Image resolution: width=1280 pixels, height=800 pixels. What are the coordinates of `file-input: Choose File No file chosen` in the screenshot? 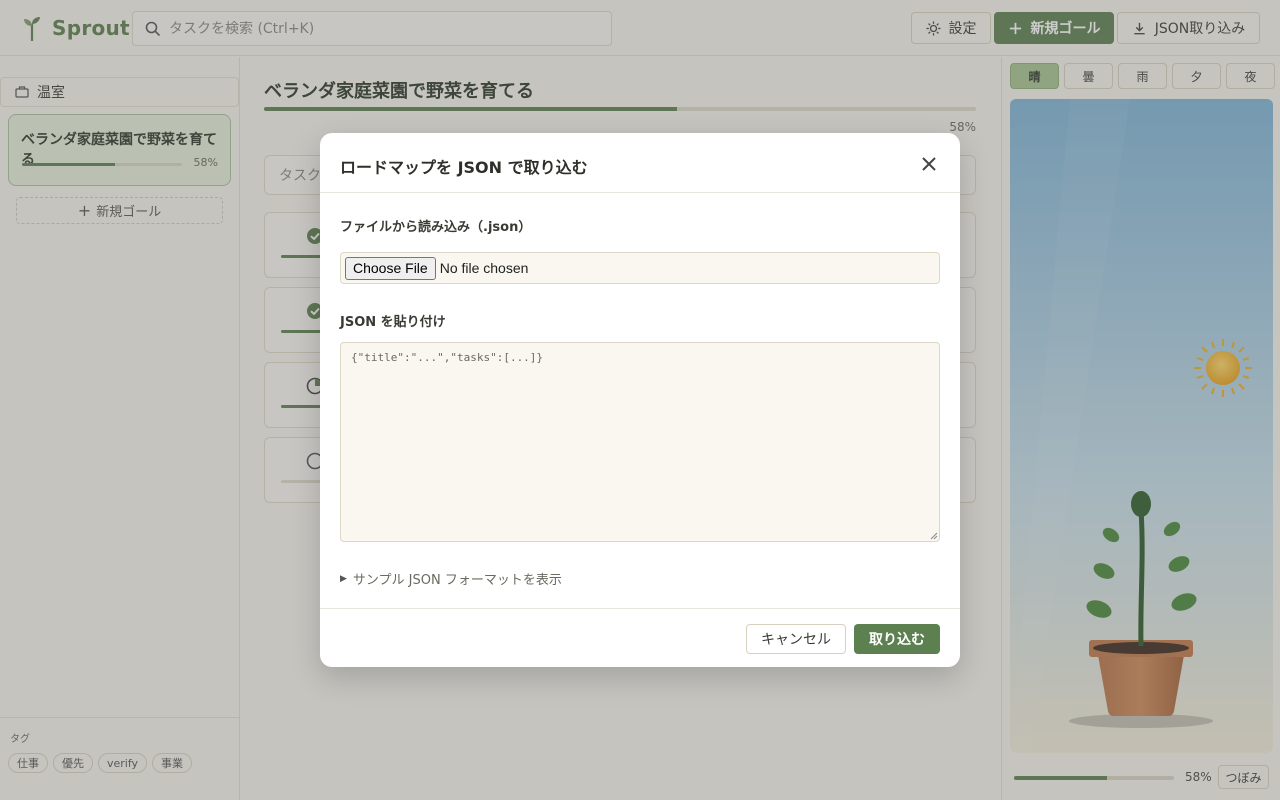 It's located at (640, 268).